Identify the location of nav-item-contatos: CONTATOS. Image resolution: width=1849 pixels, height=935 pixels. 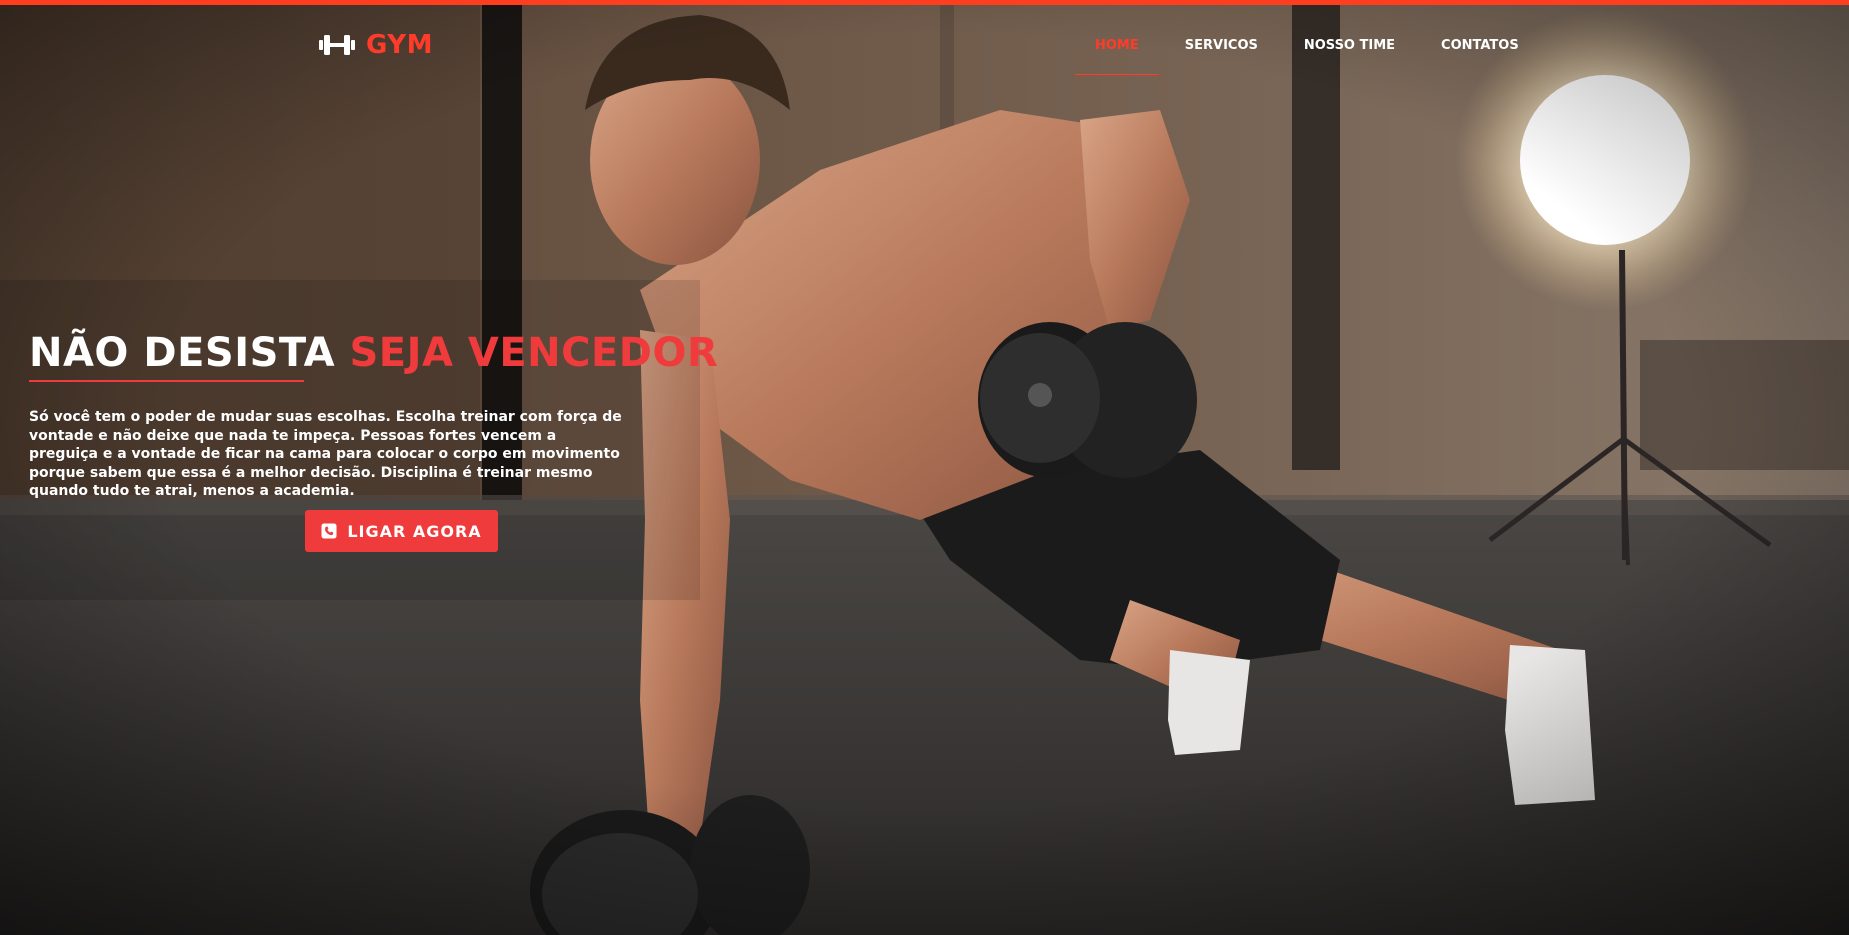
(1480, 53).